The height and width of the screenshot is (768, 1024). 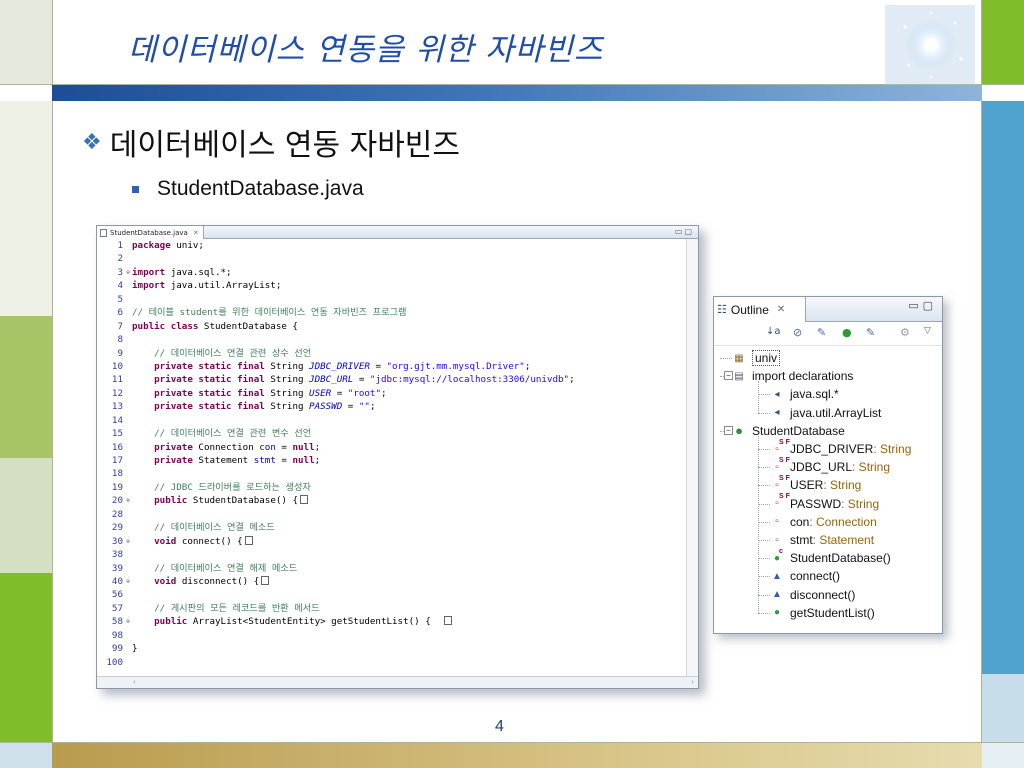 What do you see at coordinates (269, 313) in the screenshot?
I see `code-text: // 테이블 student를 위한 데이터베이스 연동 자바빈즈 프로그램` at bounding box center [269, 313].